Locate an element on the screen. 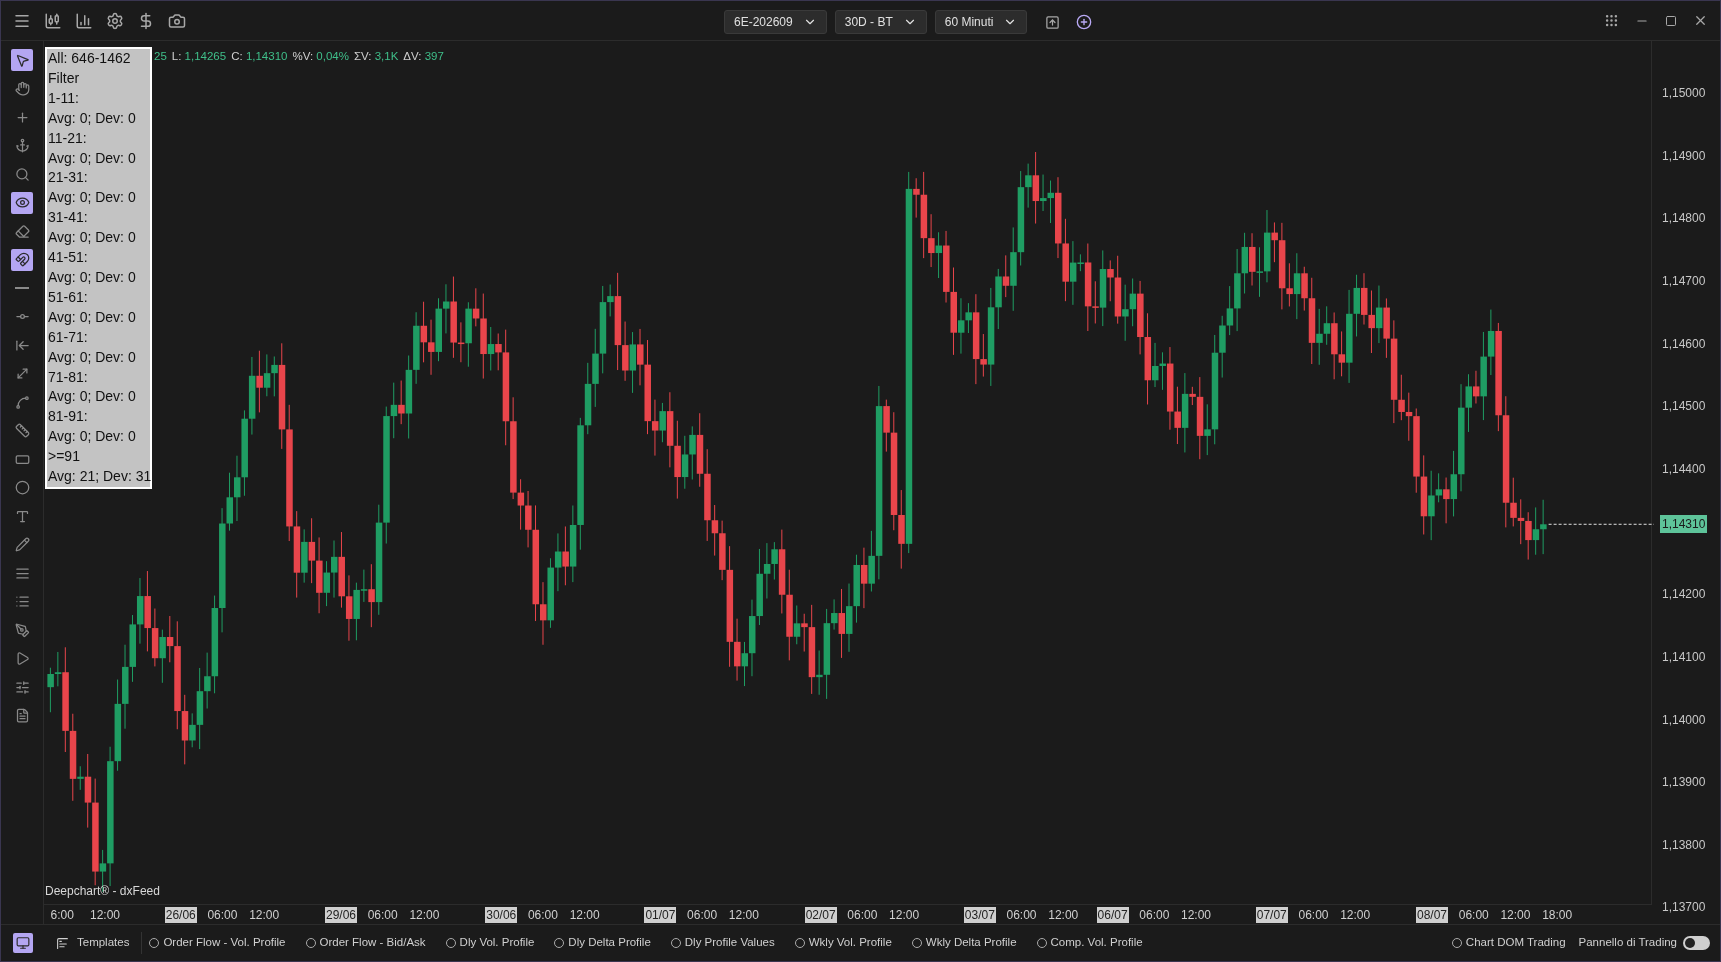  price-label: 1,14900 is located at coordinates (1684, 156).